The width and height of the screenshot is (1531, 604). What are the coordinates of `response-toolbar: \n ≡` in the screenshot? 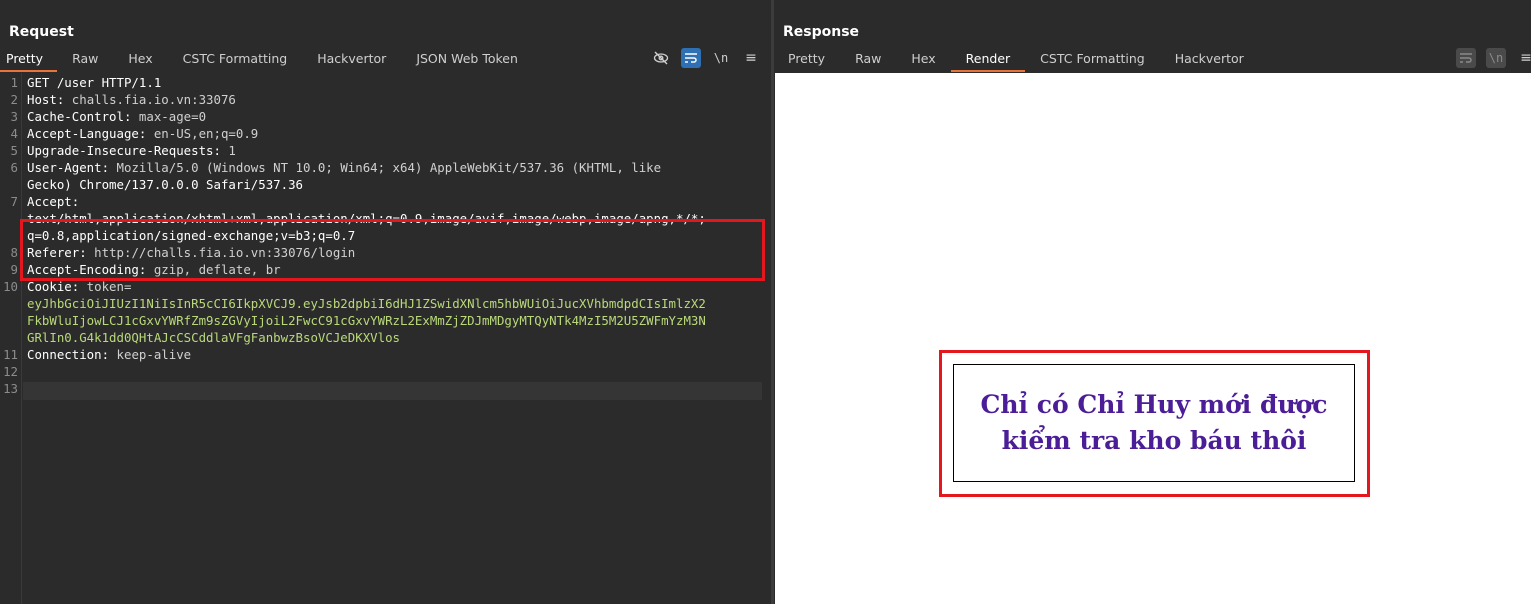 It's located at (1493, 58).